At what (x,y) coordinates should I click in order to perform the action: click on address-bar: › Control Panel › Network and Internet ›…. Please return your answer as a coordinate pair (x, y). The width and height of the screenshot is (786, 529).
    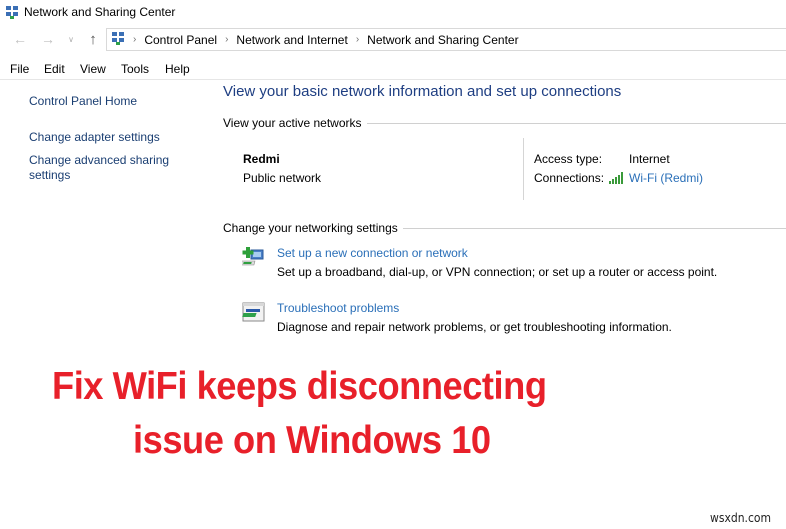
    Looking at the image, I should click on (446, 39).